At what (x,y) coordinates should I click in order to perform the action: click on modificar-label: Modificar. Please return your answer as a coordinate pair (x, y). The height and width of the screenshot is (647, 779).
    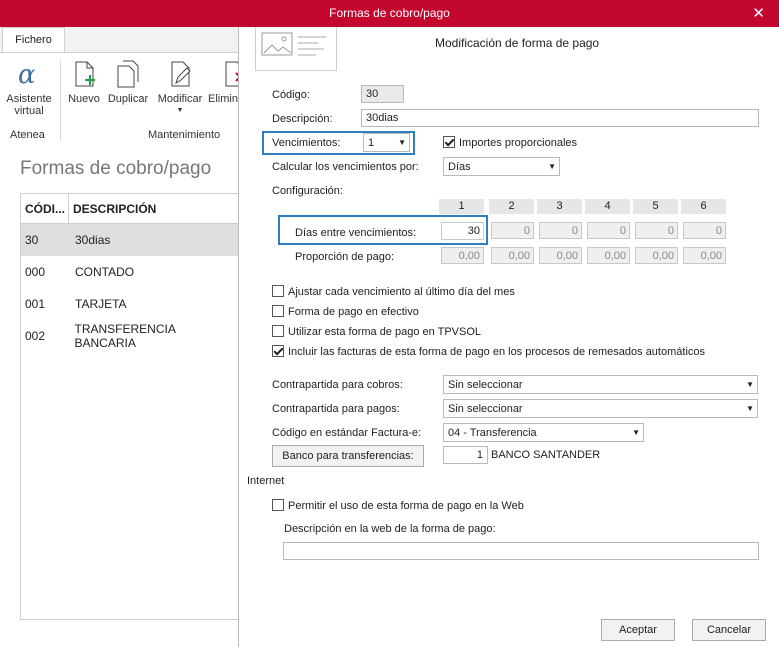
    Looking at the image, I should click on (180, 99).